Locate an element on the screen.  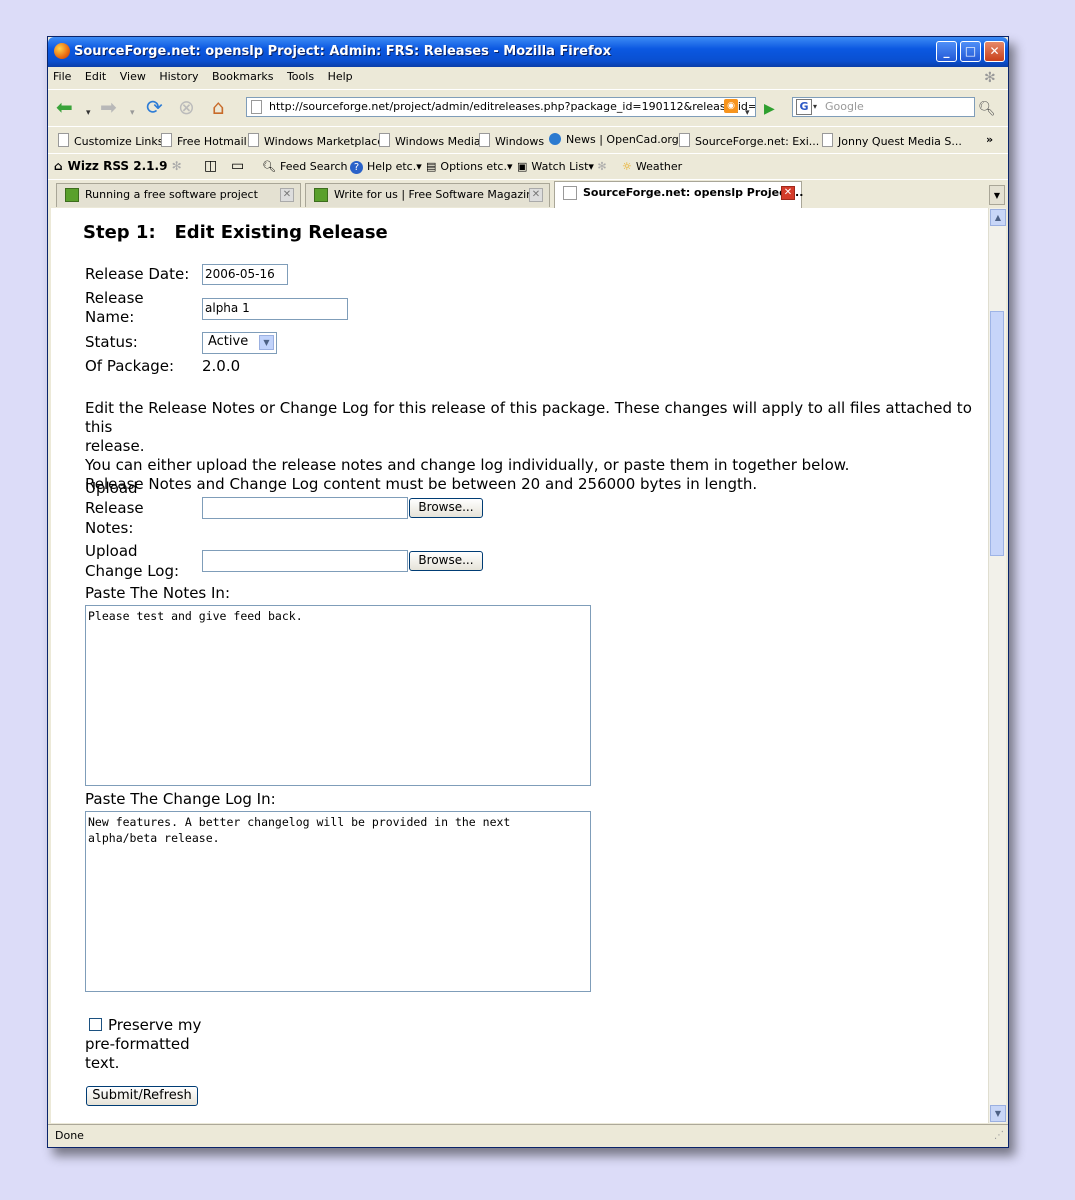
search-icon: 🔍︎ is located at coordinates (987, 109).